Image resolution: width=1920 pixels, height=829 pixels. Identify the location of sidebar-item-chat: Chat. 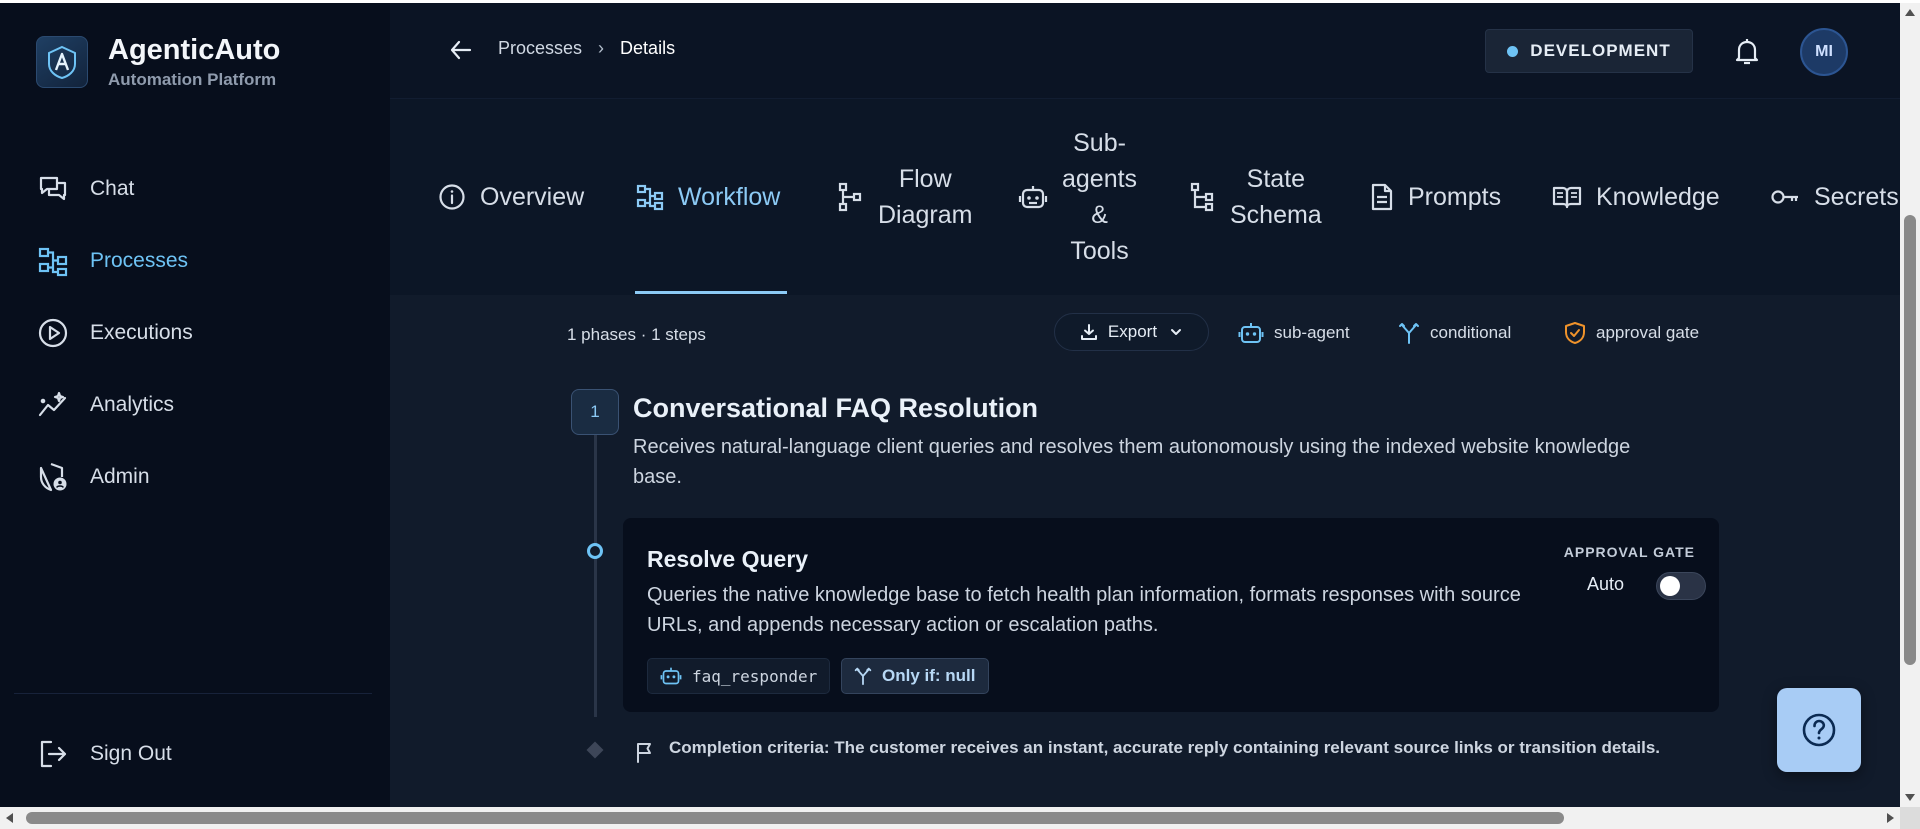
(195, 189).